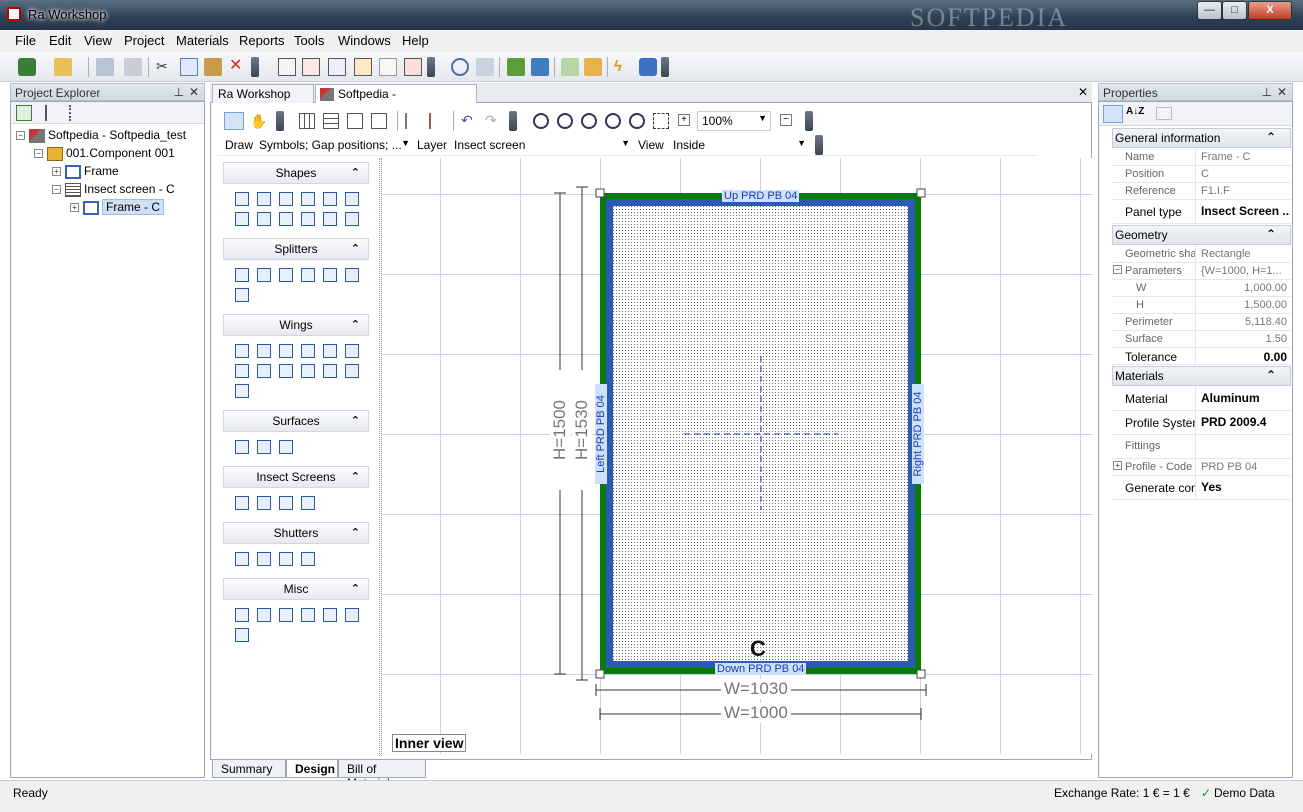 The image size is (1303, 812). Describe the element at coordinates (739, 144) in the screenshot. I see `view-select: Inside ▼` at that location.